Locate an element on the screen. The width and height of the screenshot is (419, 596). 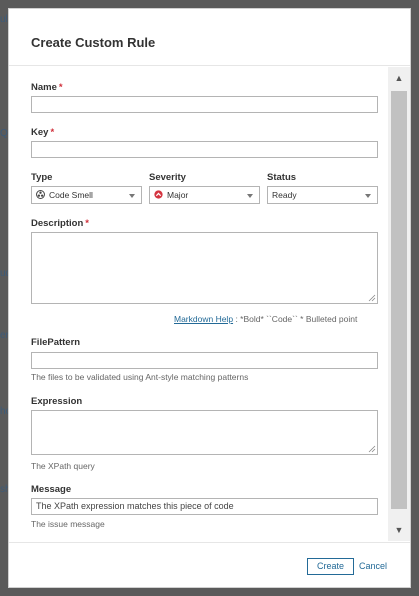
major-severity-icon is located at coordinates (158, 194).